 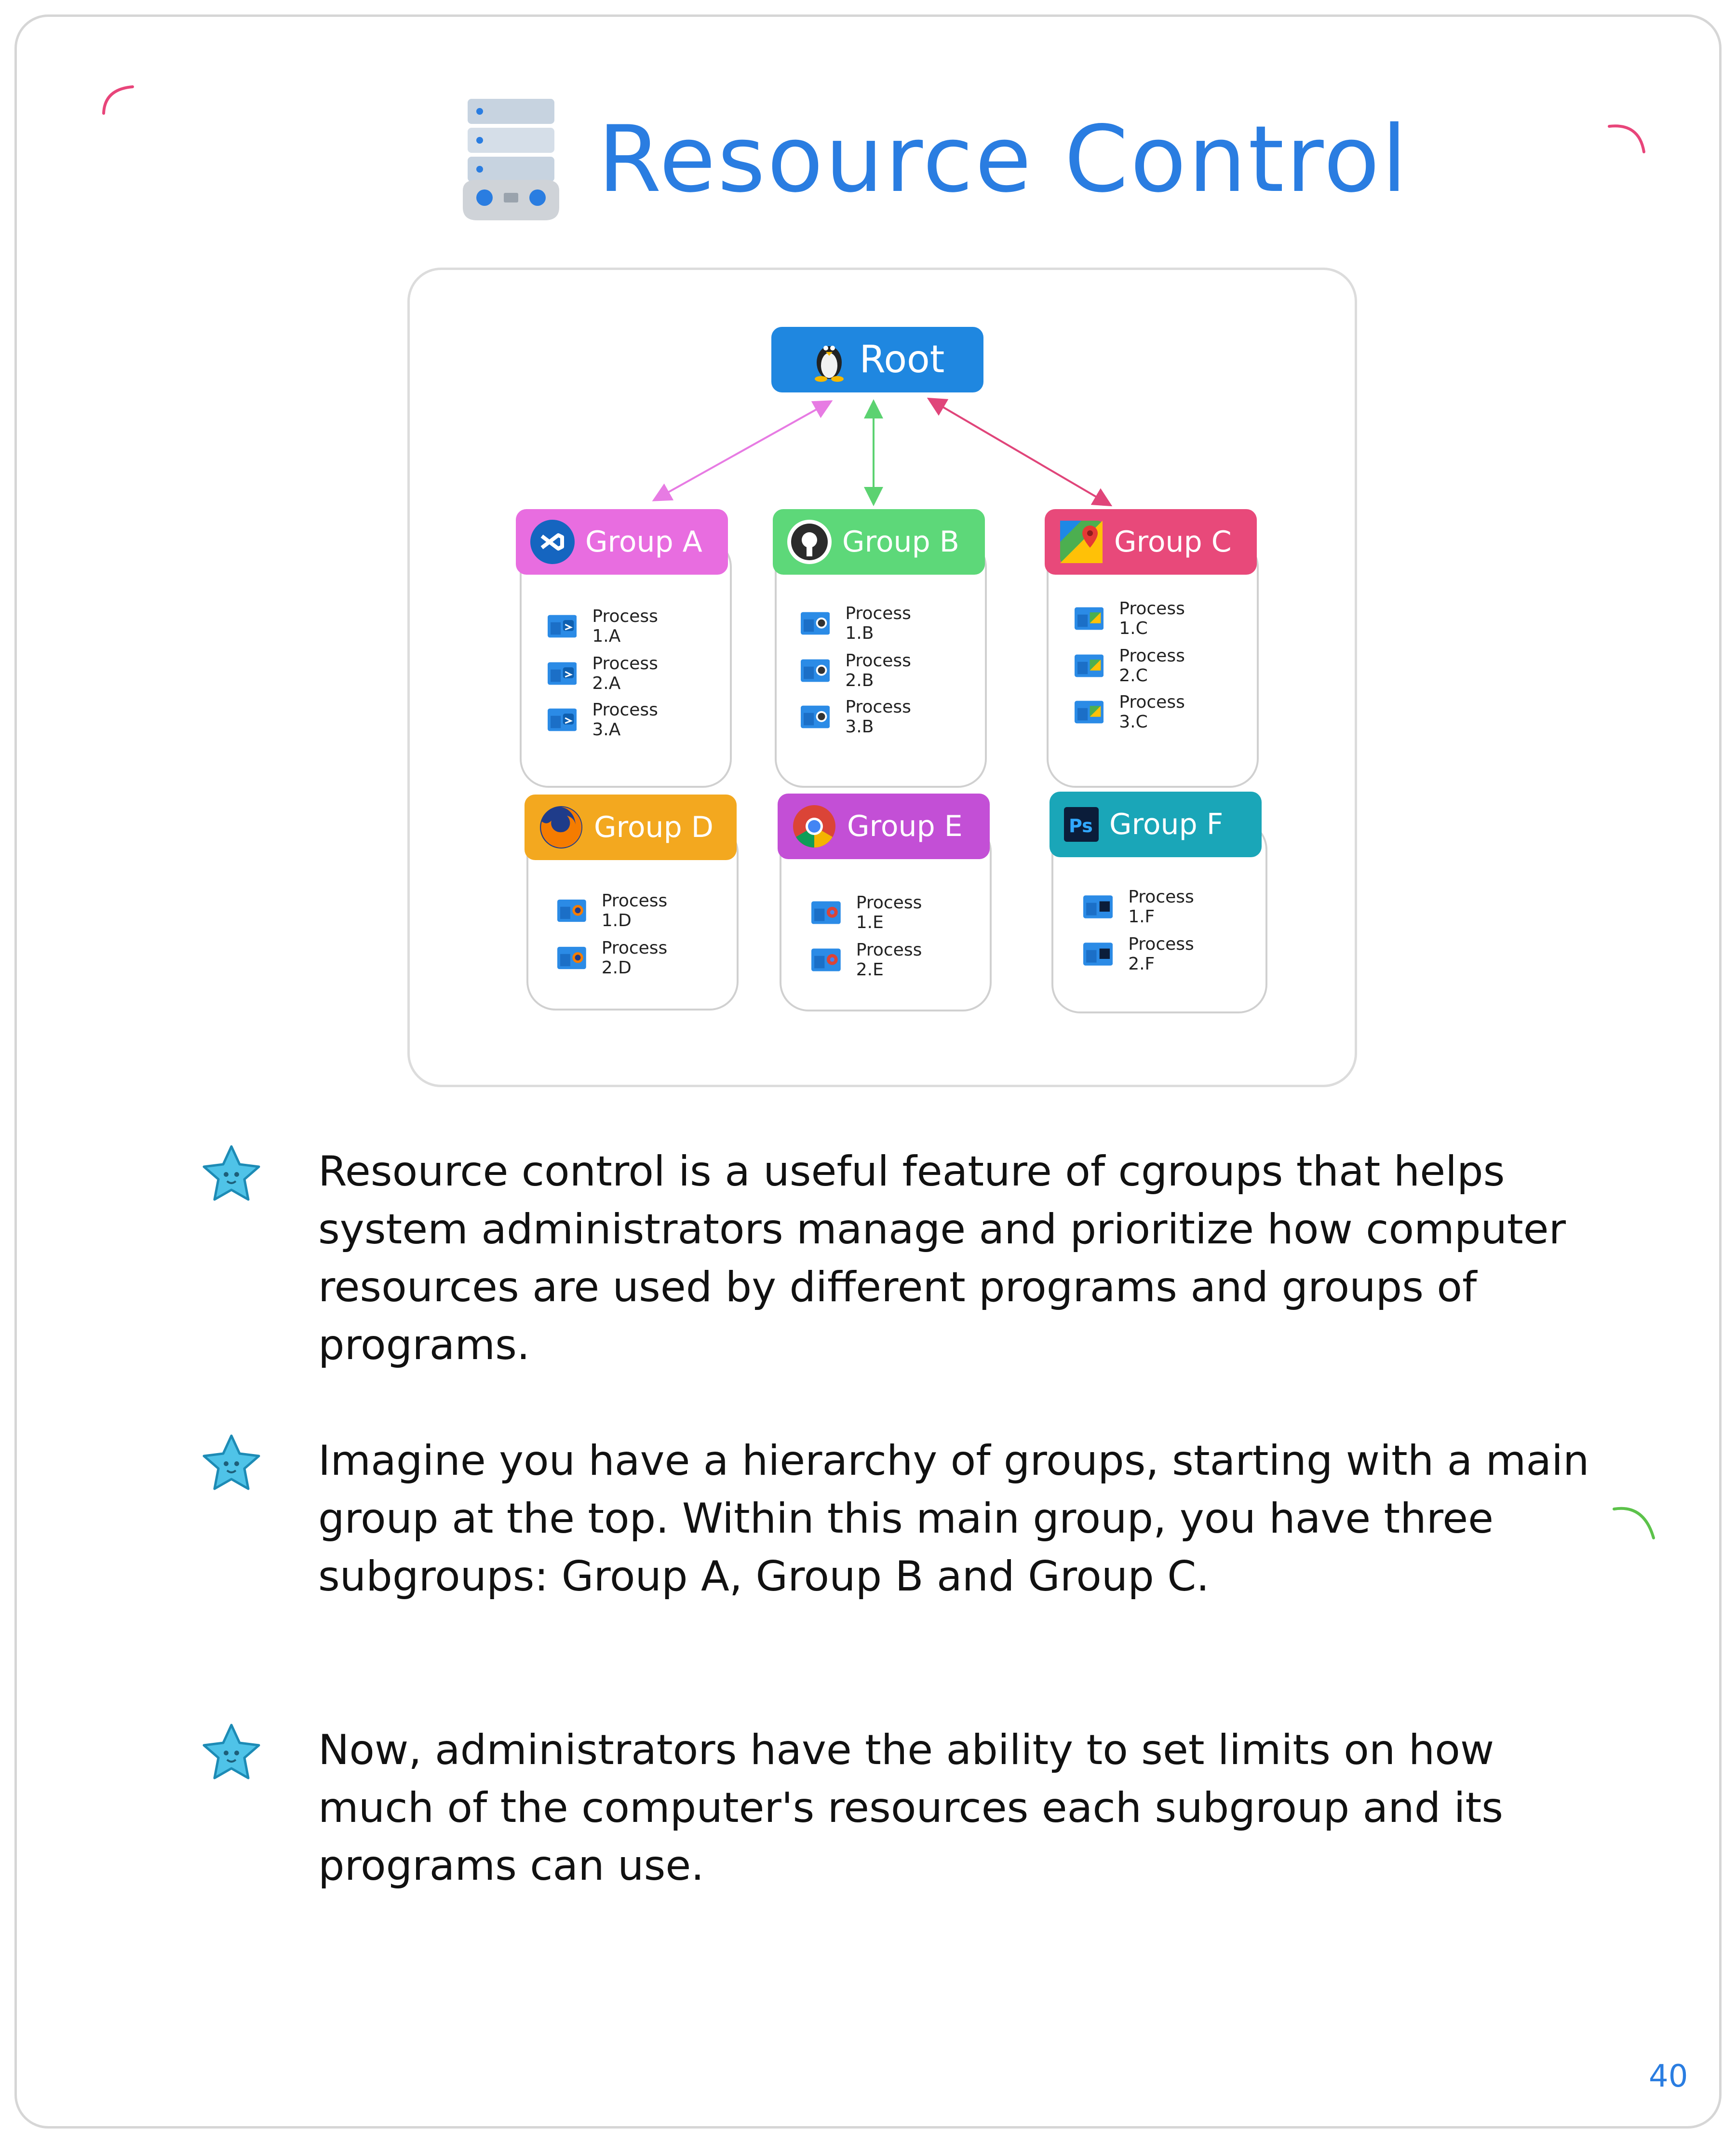 I want to click on process-item: Process 1.B, so click(x=861, y=623).